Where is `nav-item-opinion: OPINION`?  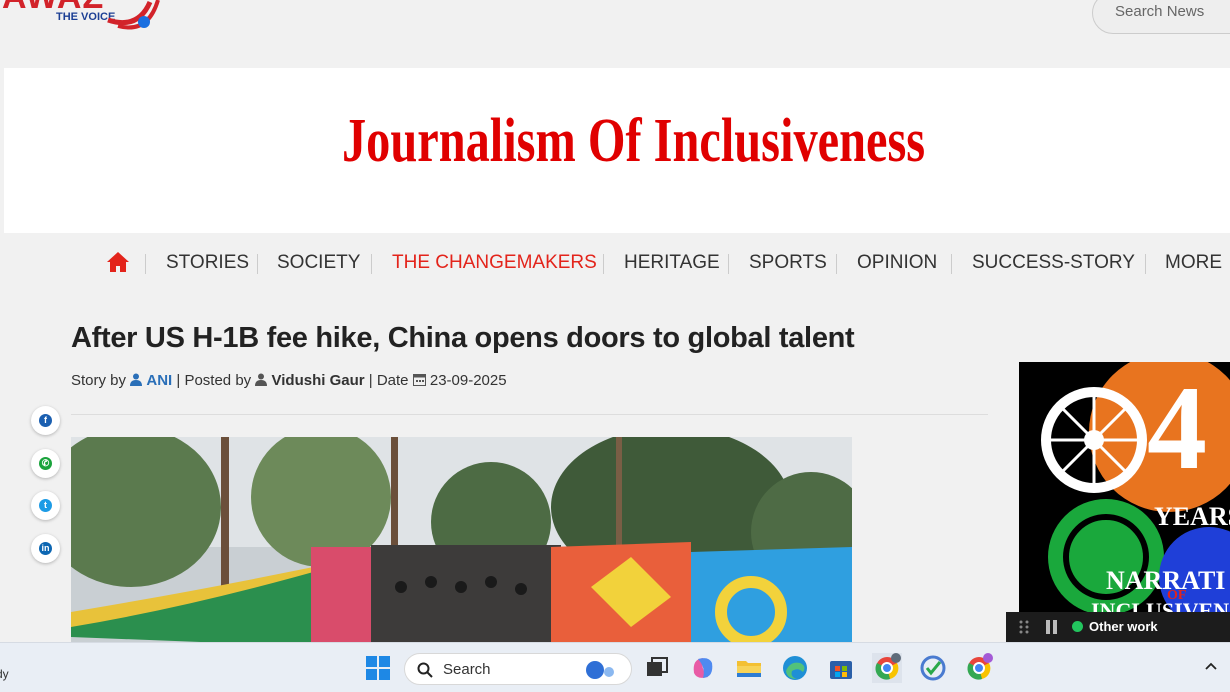 nav-item-opinion: OPINION is located at coordinates (897, 263).